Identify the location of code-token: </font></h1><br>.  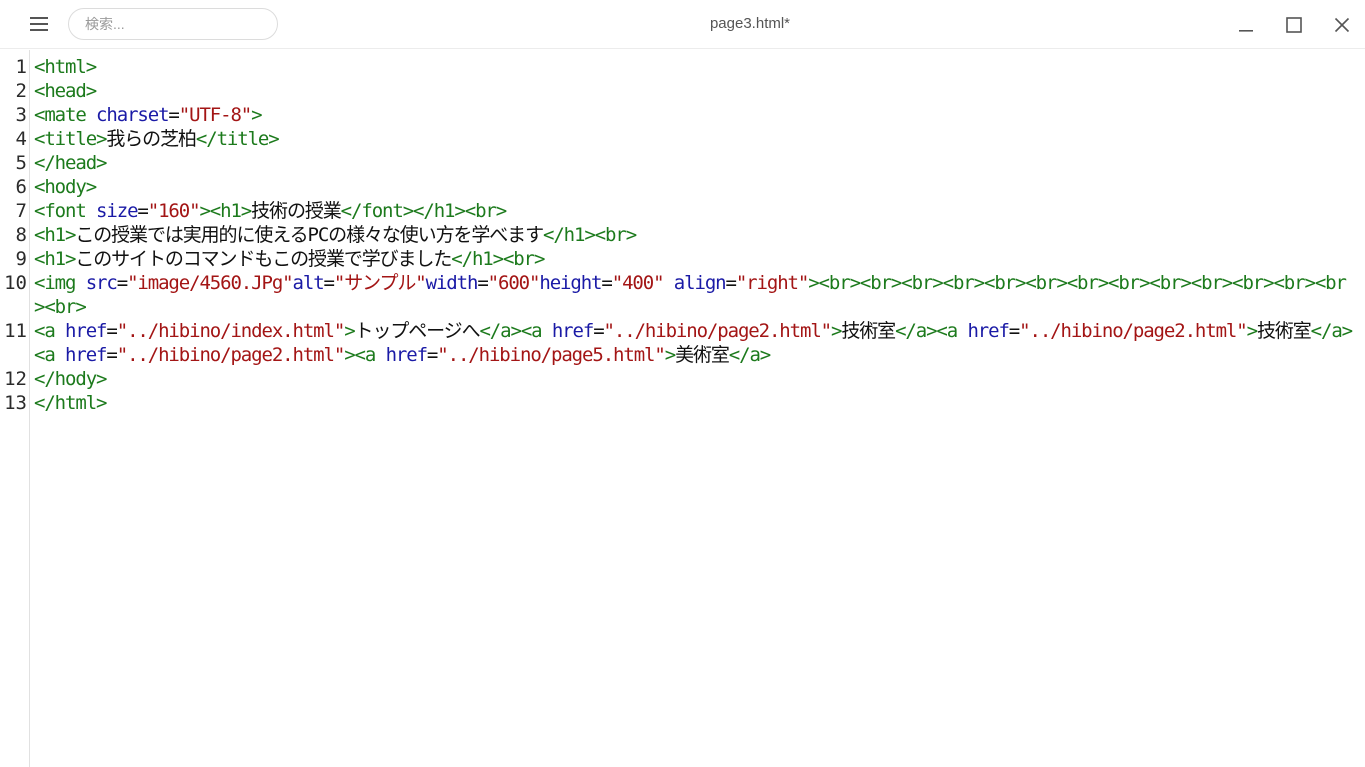
(424, 211).